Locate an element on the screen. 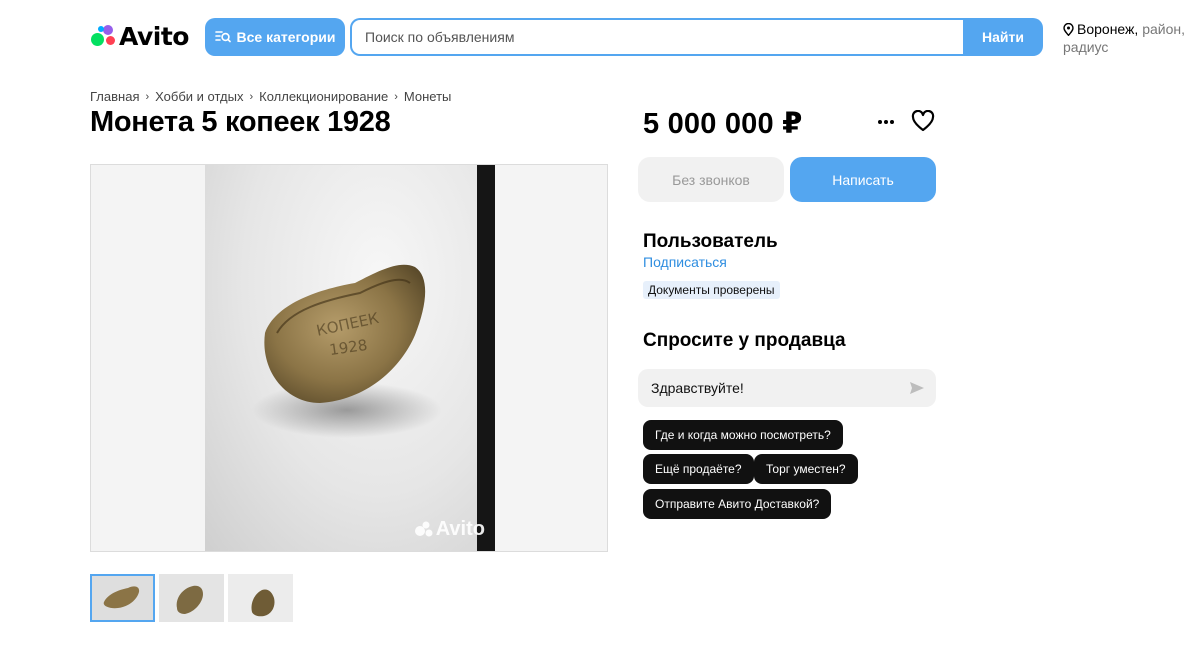  all-categories-label: Все категории is located at coordinates (286, 37).